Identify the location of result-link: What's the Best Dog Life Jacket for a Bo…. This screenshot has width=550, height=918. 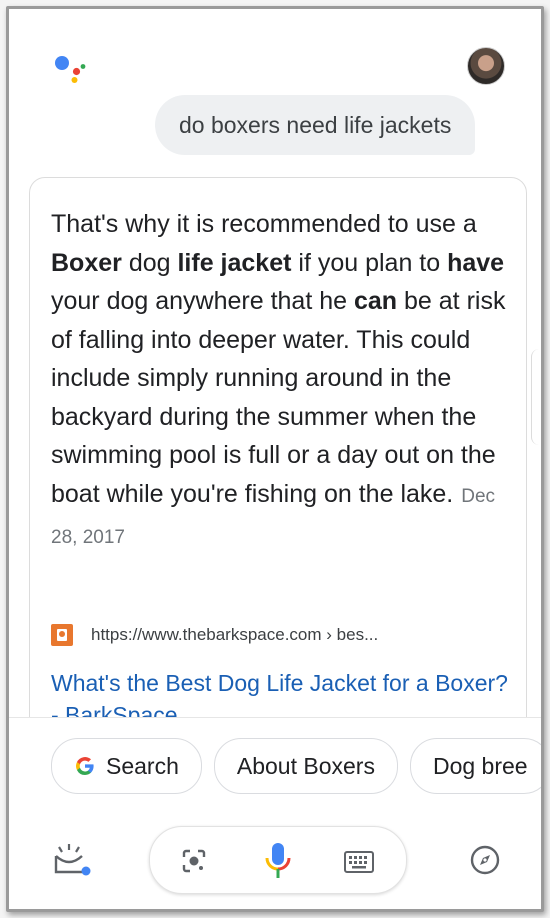
(281, 693).